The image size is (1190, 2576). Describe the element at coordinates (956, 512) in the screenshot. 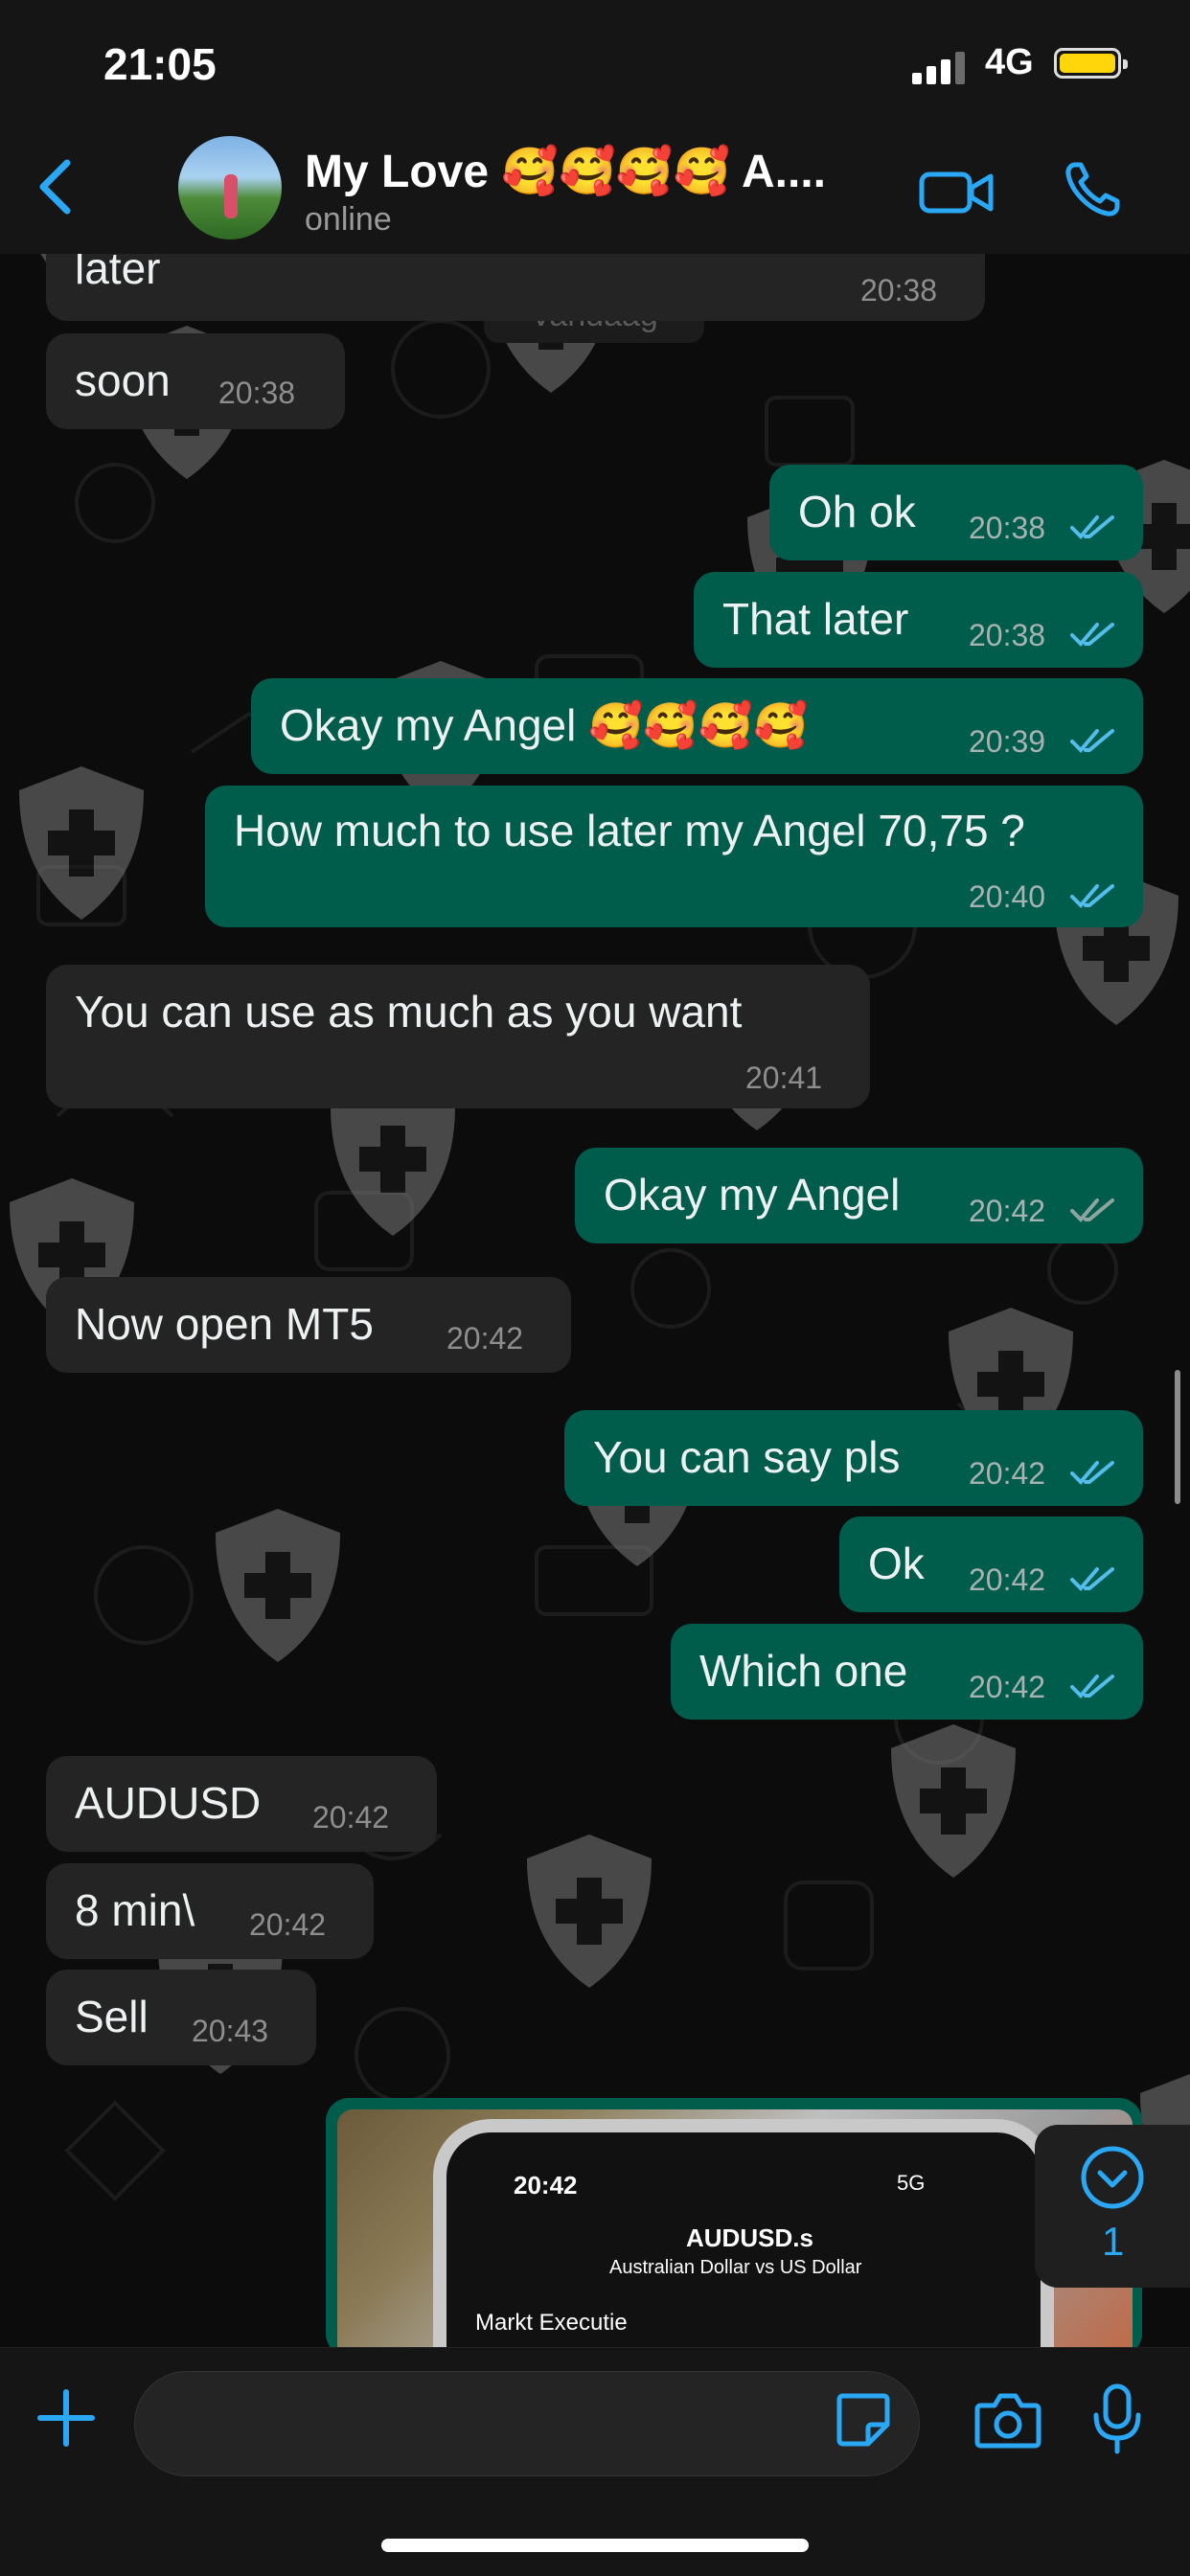

I see `message-outgoing: Oh ok 20:38` at that location.